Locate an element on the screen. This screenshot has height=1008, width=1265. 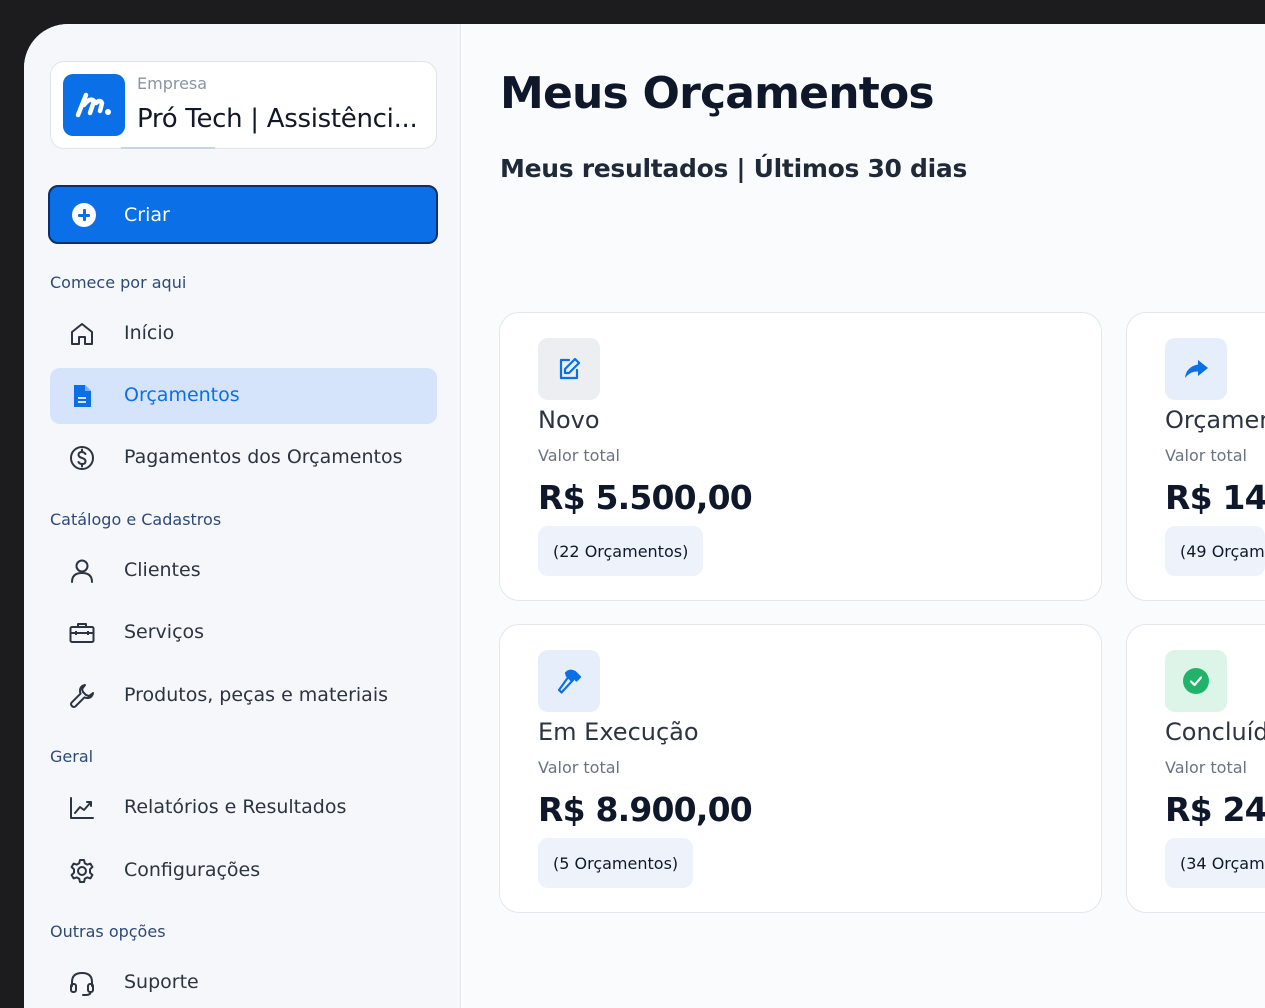
logo-mark-icon is located at coordinates (93, 105).